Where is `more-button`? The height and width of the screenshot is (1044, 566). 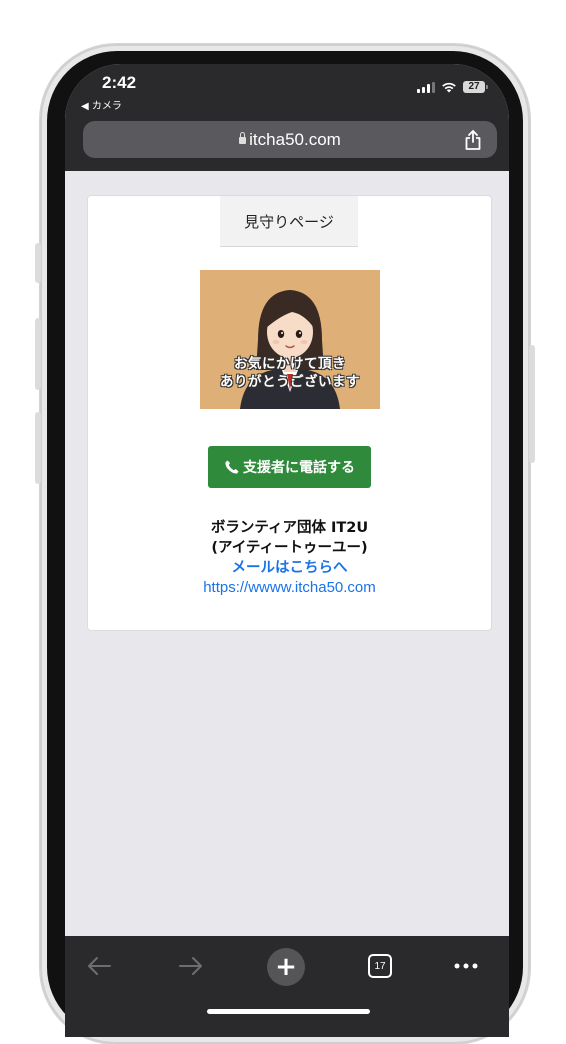 more-button is located at coordinates (466, 966).